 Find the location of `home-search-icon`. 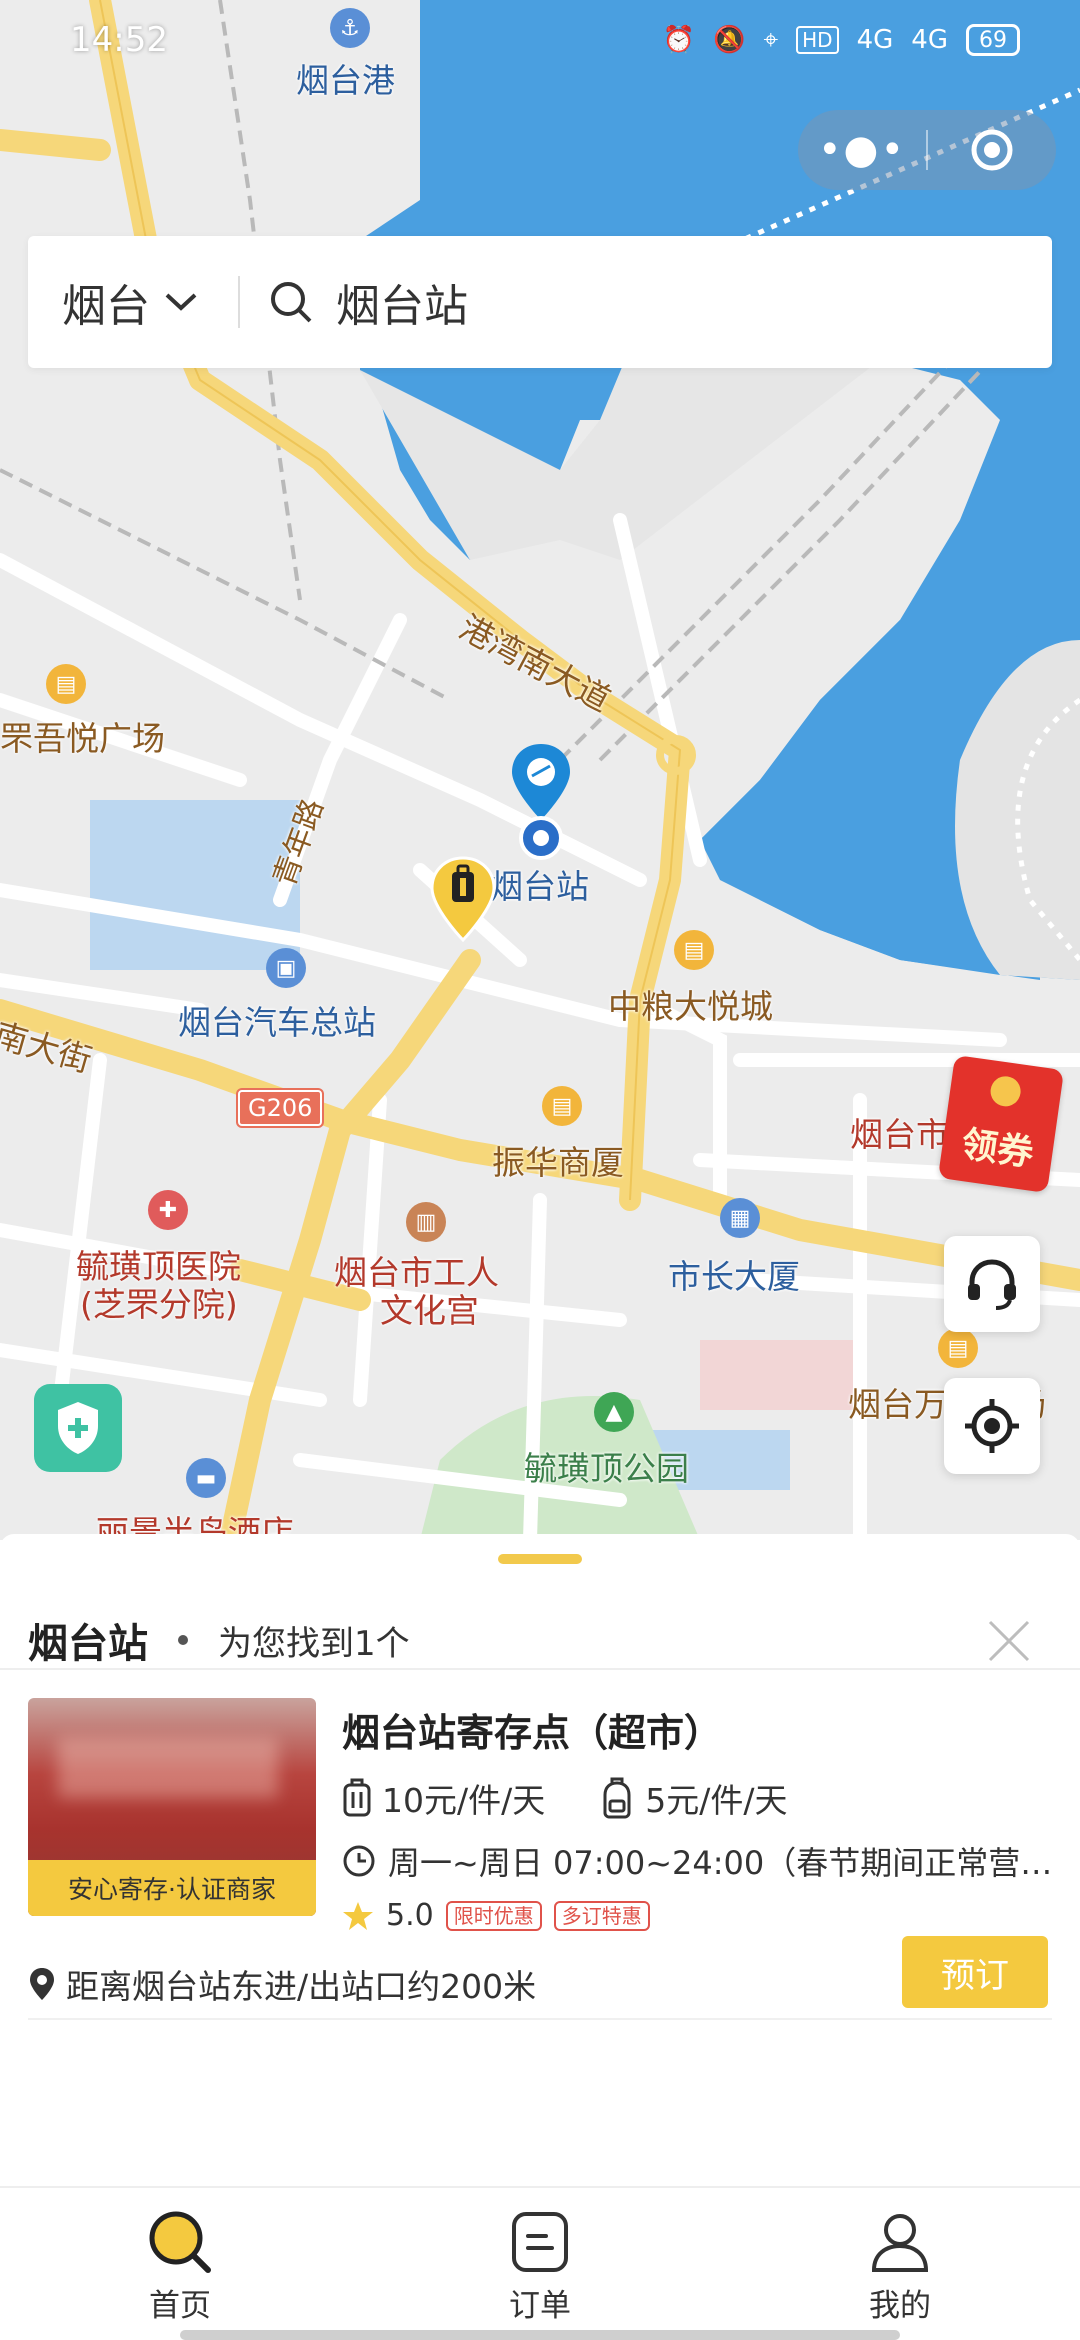

home-search-icon is located at coordinates (180, 2242).